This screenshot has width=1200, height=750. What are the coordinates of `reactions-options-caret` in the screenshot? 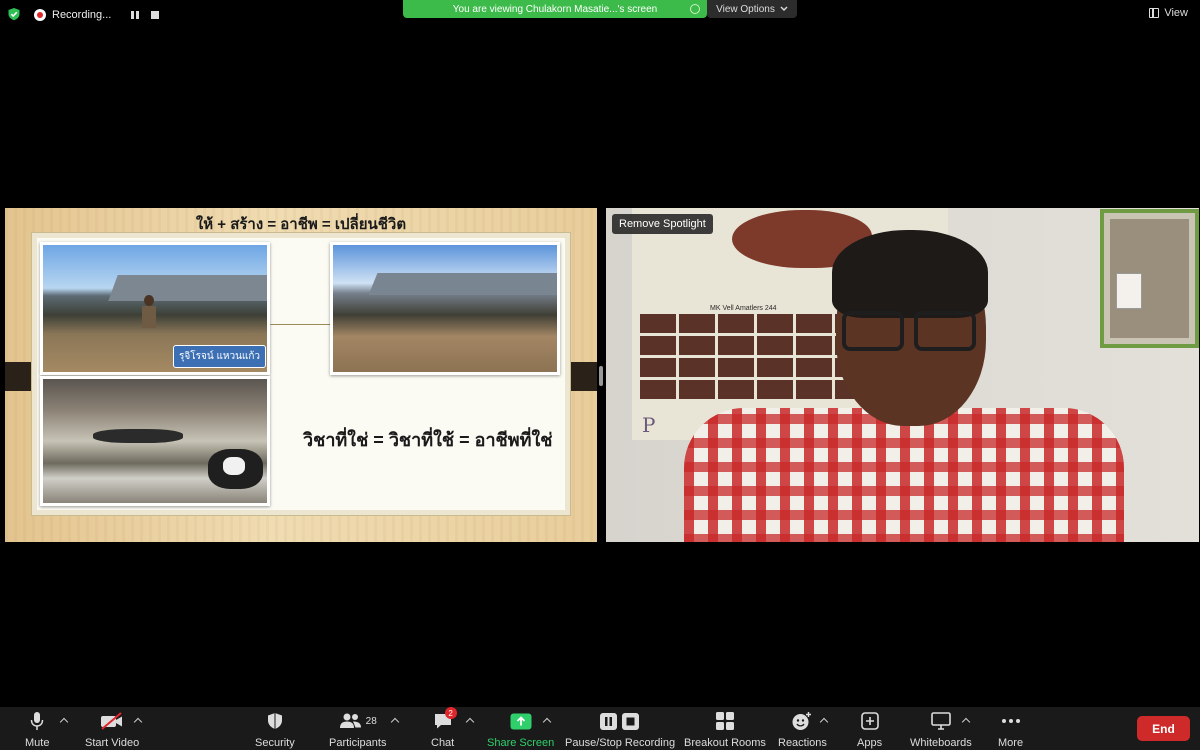 It's located at (824, 721).